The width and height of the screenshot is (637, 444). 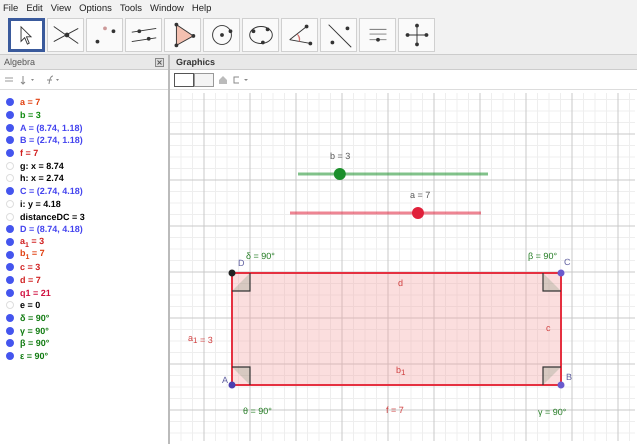 I want to click on slider-label: b = 3, so click(x=340, y=156).